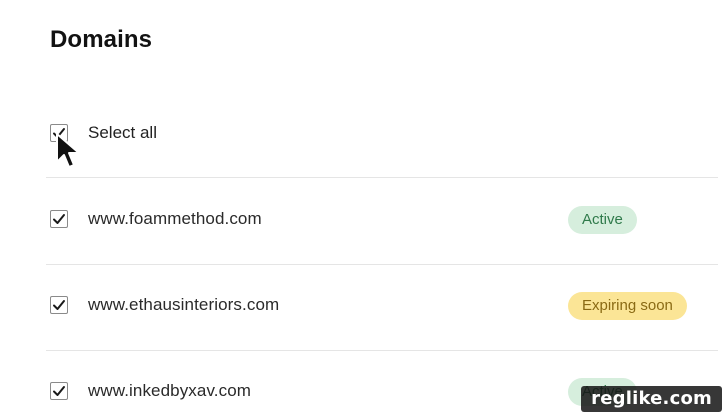 The width and height of the screenshot is (728, 416). What do you see at coordinates (375, 220) in the screenshot?
I see `domain-row: www.foammethod.com Active` at bounding box center [375, 220].